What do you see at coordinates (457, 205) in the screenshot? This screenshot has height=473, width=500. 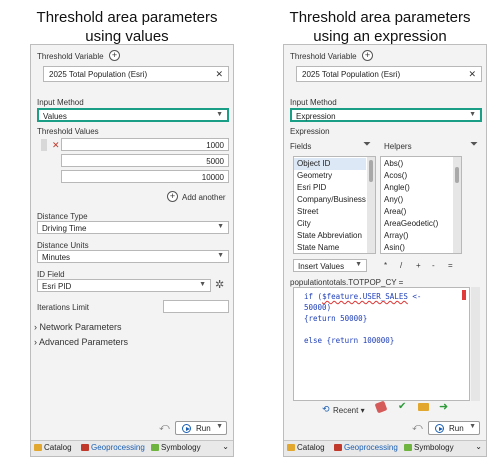 I see `helpers-scrollbar` at bounding box center [457, 205].